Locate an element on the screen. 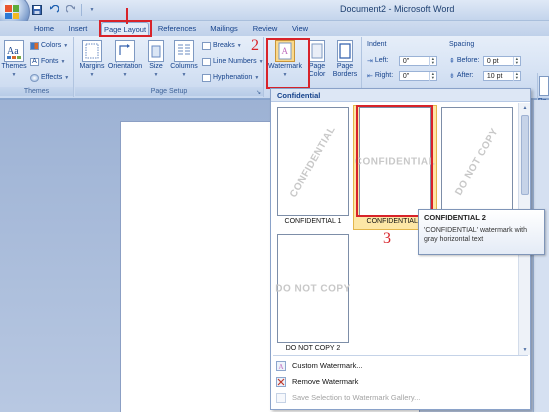 This screenshot has height=412, width=549. undo-icon is located at coordinates (54, 10).